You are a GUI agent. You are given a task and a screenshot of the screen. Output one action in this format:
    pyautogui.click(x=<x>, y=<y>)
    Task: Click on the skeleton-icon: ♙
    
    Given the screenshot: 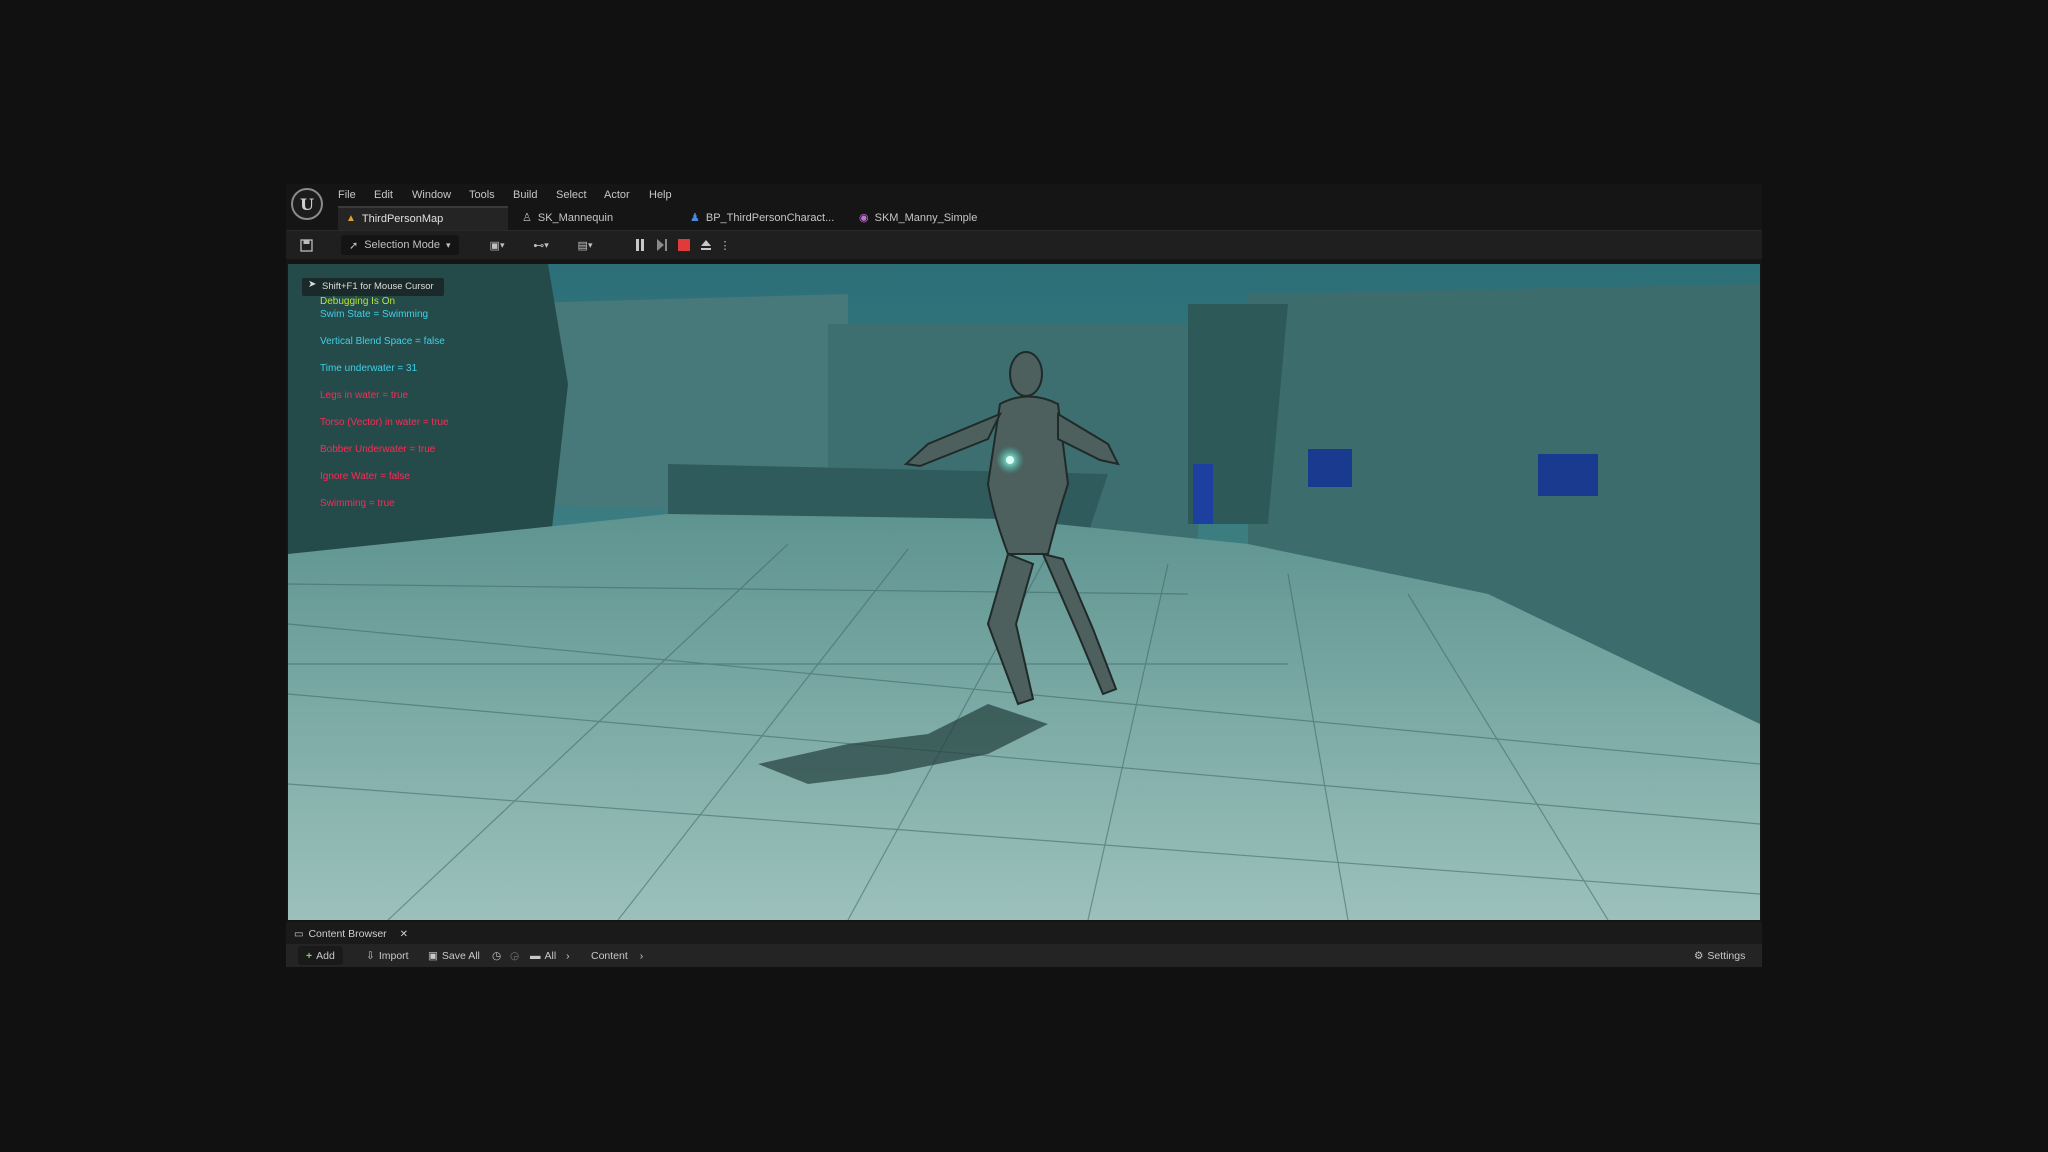 What is the action you would take?
    pyautogui.click(x=527, y=218)
    